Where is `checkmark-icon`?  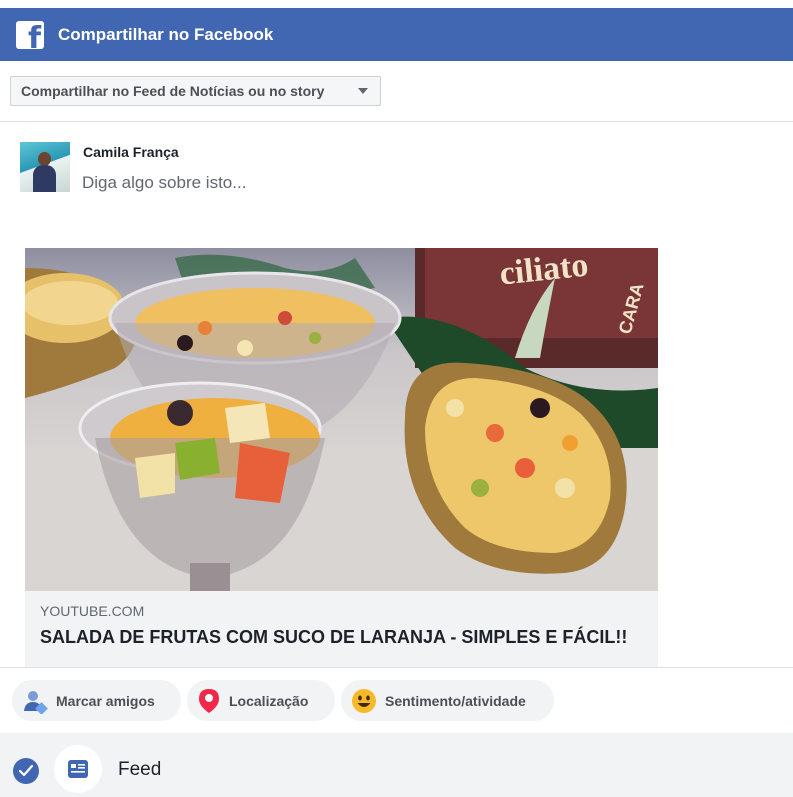
checkmark-icon is located at coordinates (26, 771).